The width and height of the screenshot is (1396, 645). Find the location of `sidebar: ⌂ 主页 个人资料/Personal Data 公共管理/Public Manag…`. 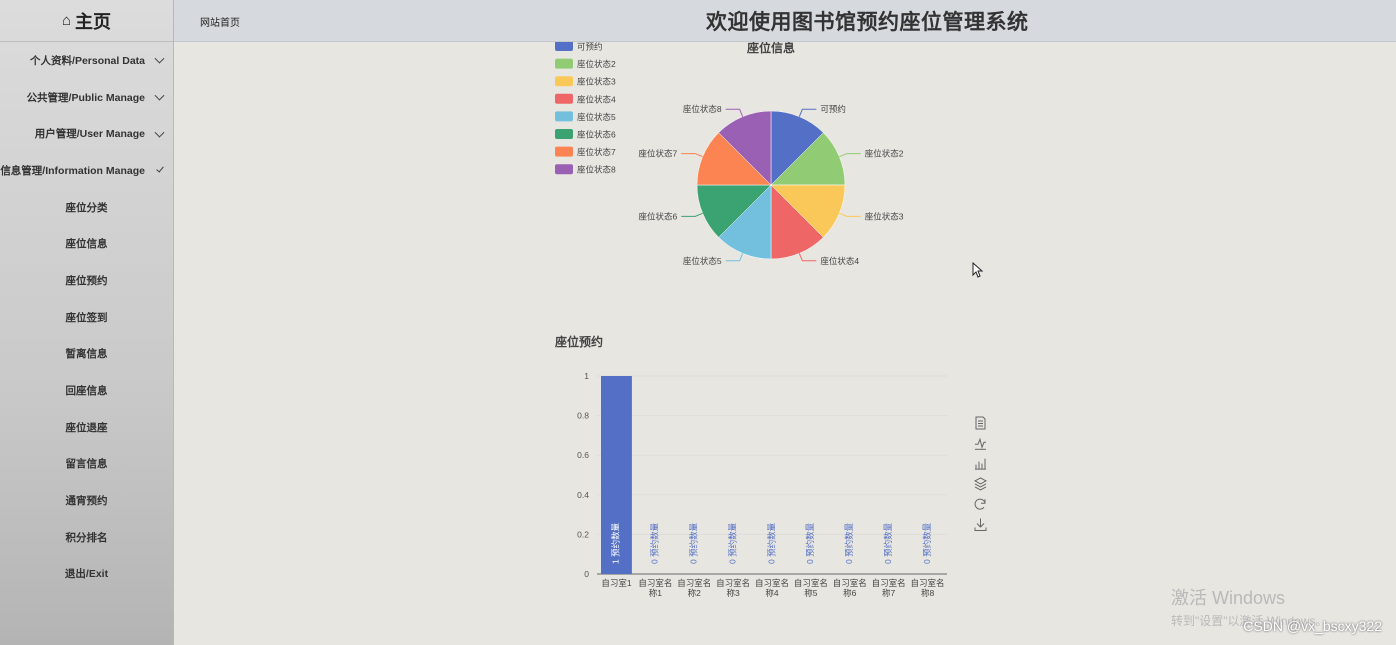

sidebar: ⌂ 主页 个人资料/Personal Data 公共管理/Public Manag… is located at coordinates (87, 322).